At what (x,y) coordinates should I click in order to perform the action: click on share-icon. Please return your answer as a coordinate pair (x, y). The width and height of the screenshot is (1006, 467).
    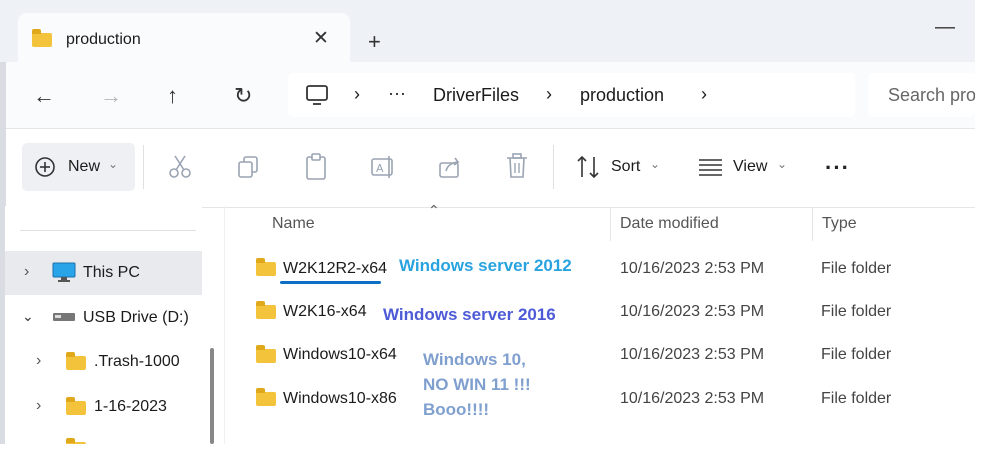
    Looking at the image, I should click on (451, 167).